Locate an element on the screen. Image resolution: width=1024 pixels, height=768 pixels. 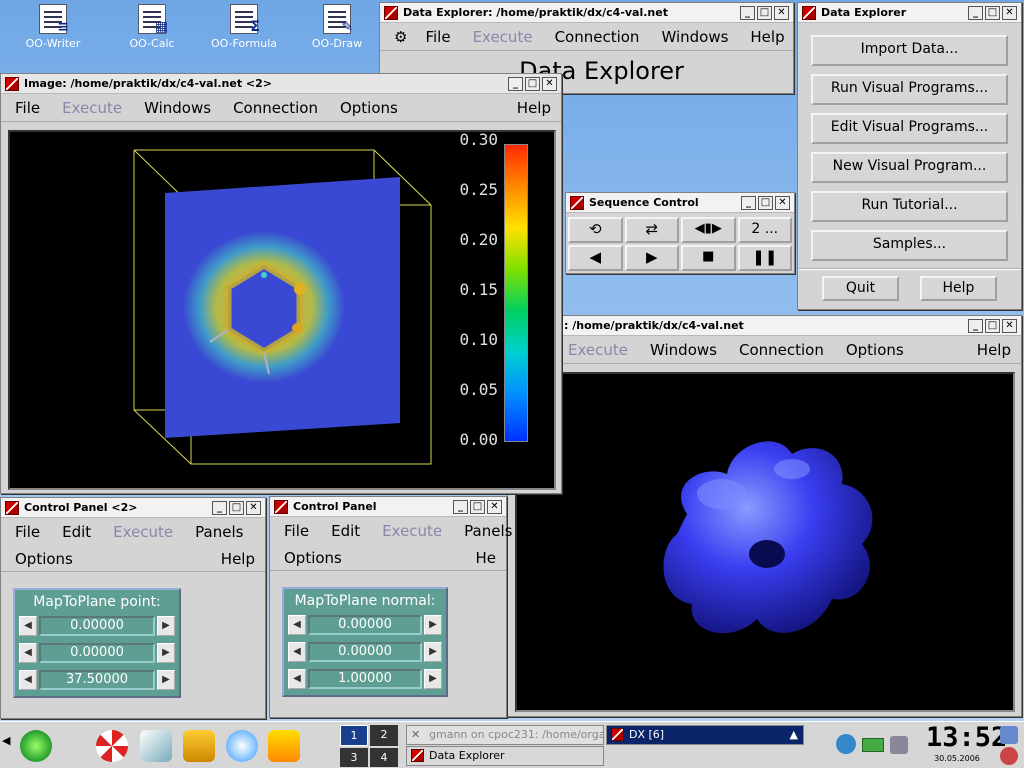
normal-stepper-x: ◀ 0.00000 ▶ is located at coordinates (365, 625).